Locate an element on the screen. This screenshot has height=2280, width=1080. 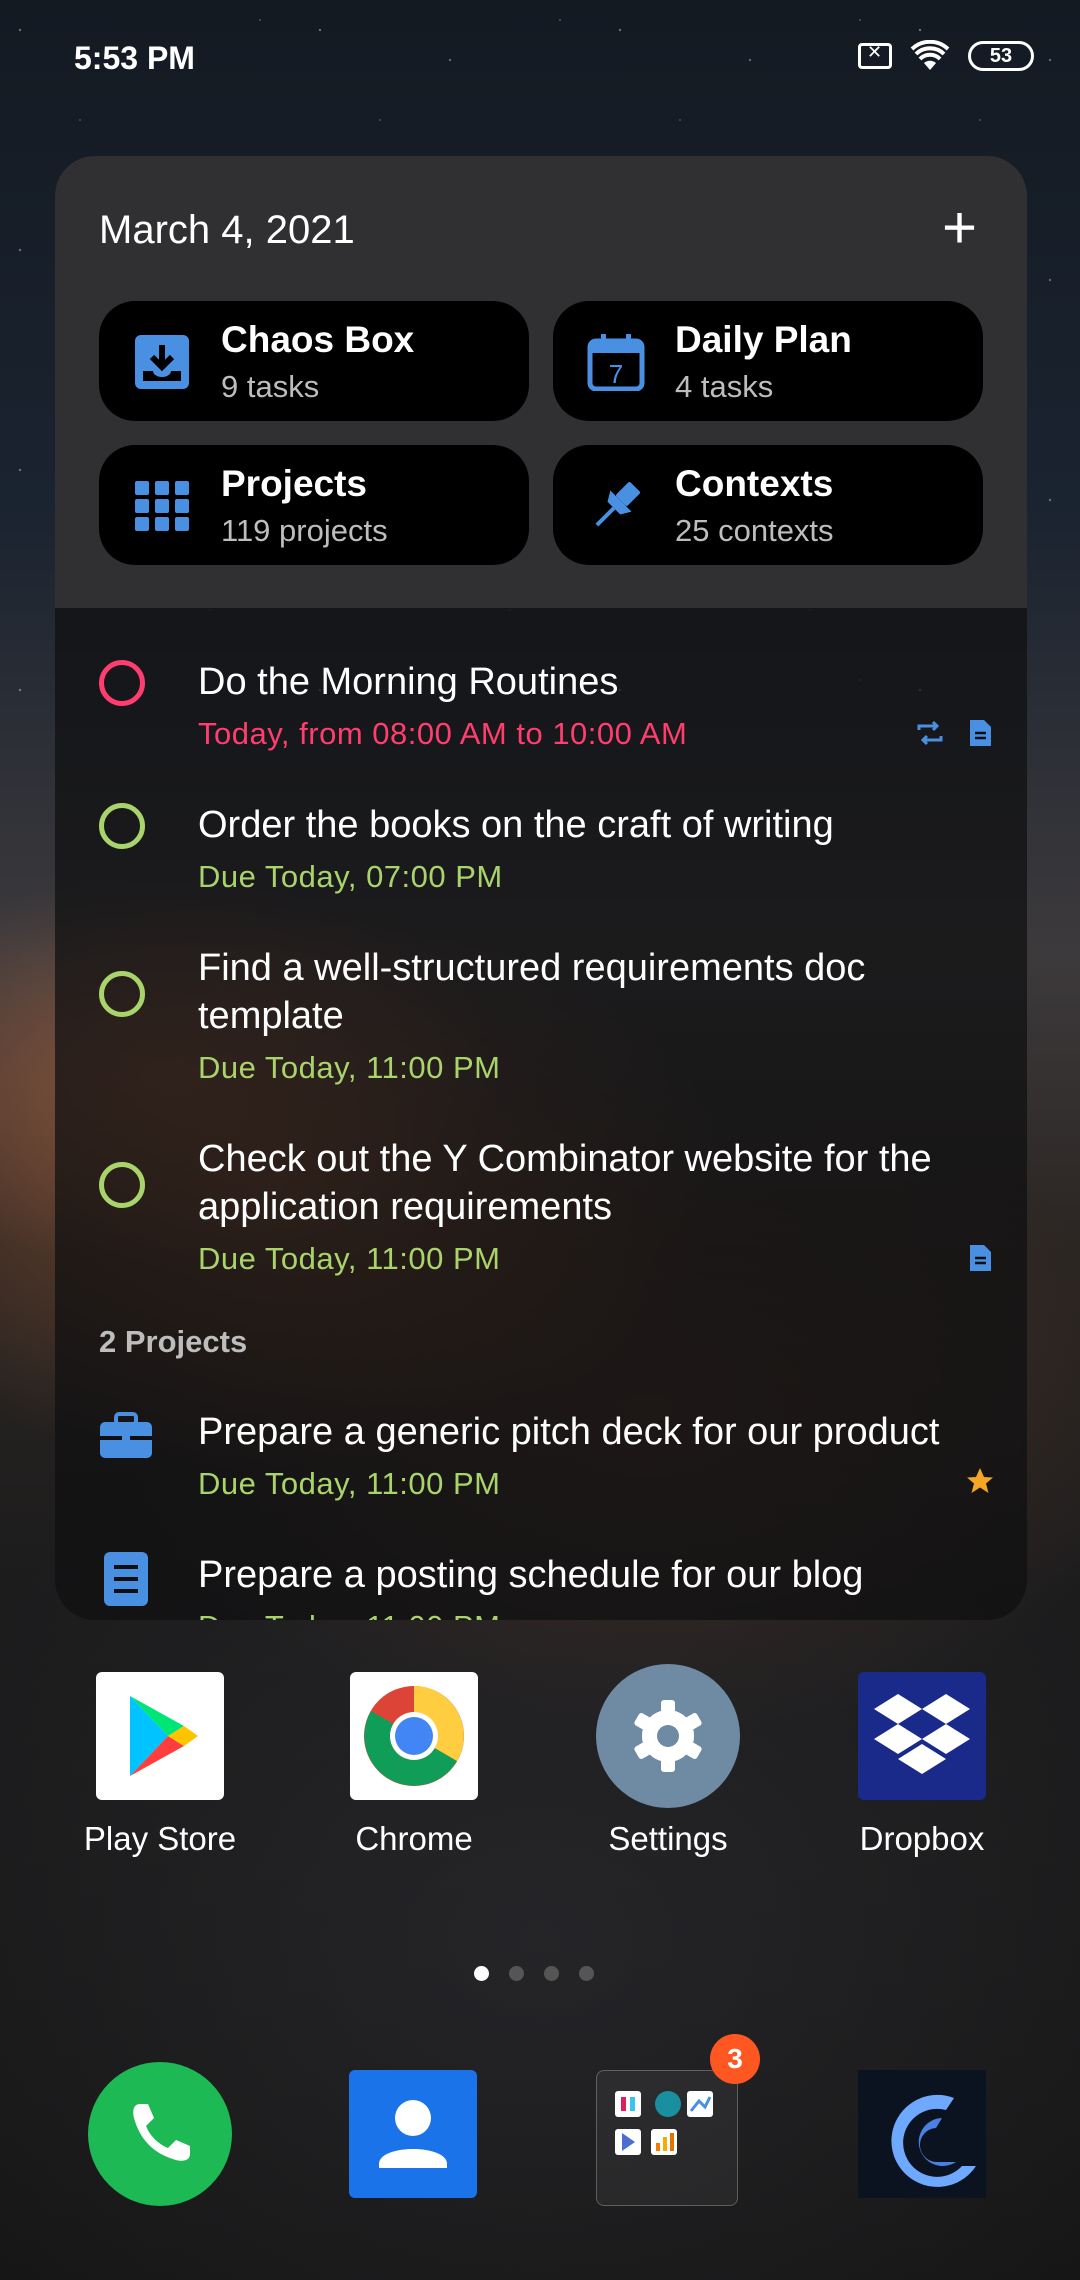
dropbox-icon is located at coordinates (922, 1736).